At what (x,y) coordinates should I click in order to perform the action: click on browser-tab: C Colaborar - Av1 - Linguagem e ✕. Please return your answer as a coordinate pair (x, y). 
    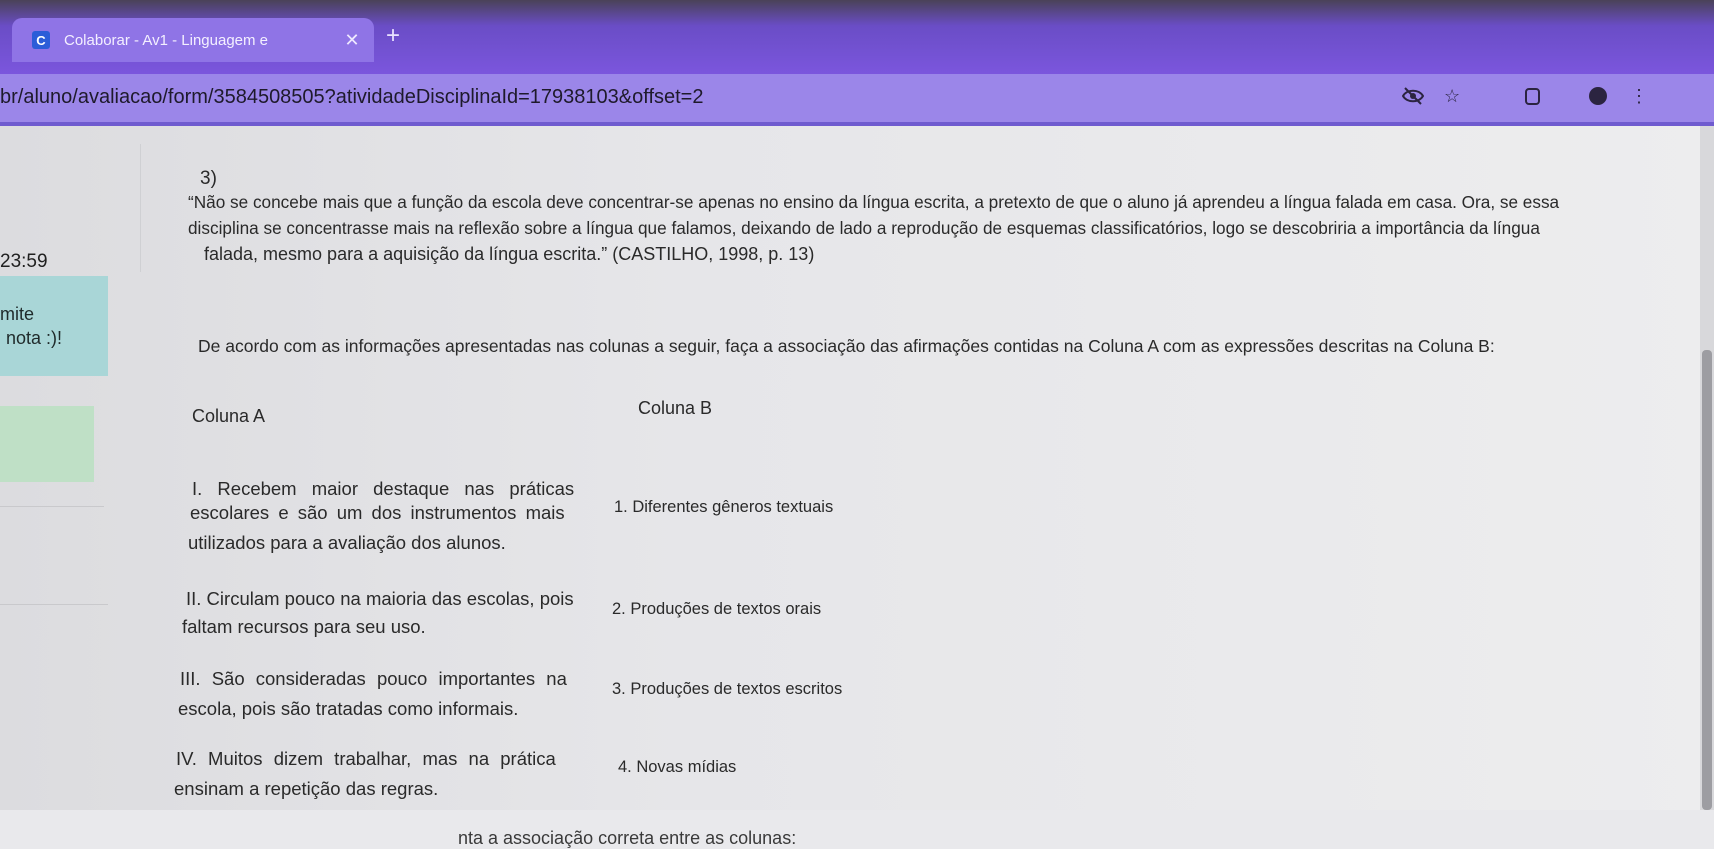
    Looking at the image, I should click on (193, 40).